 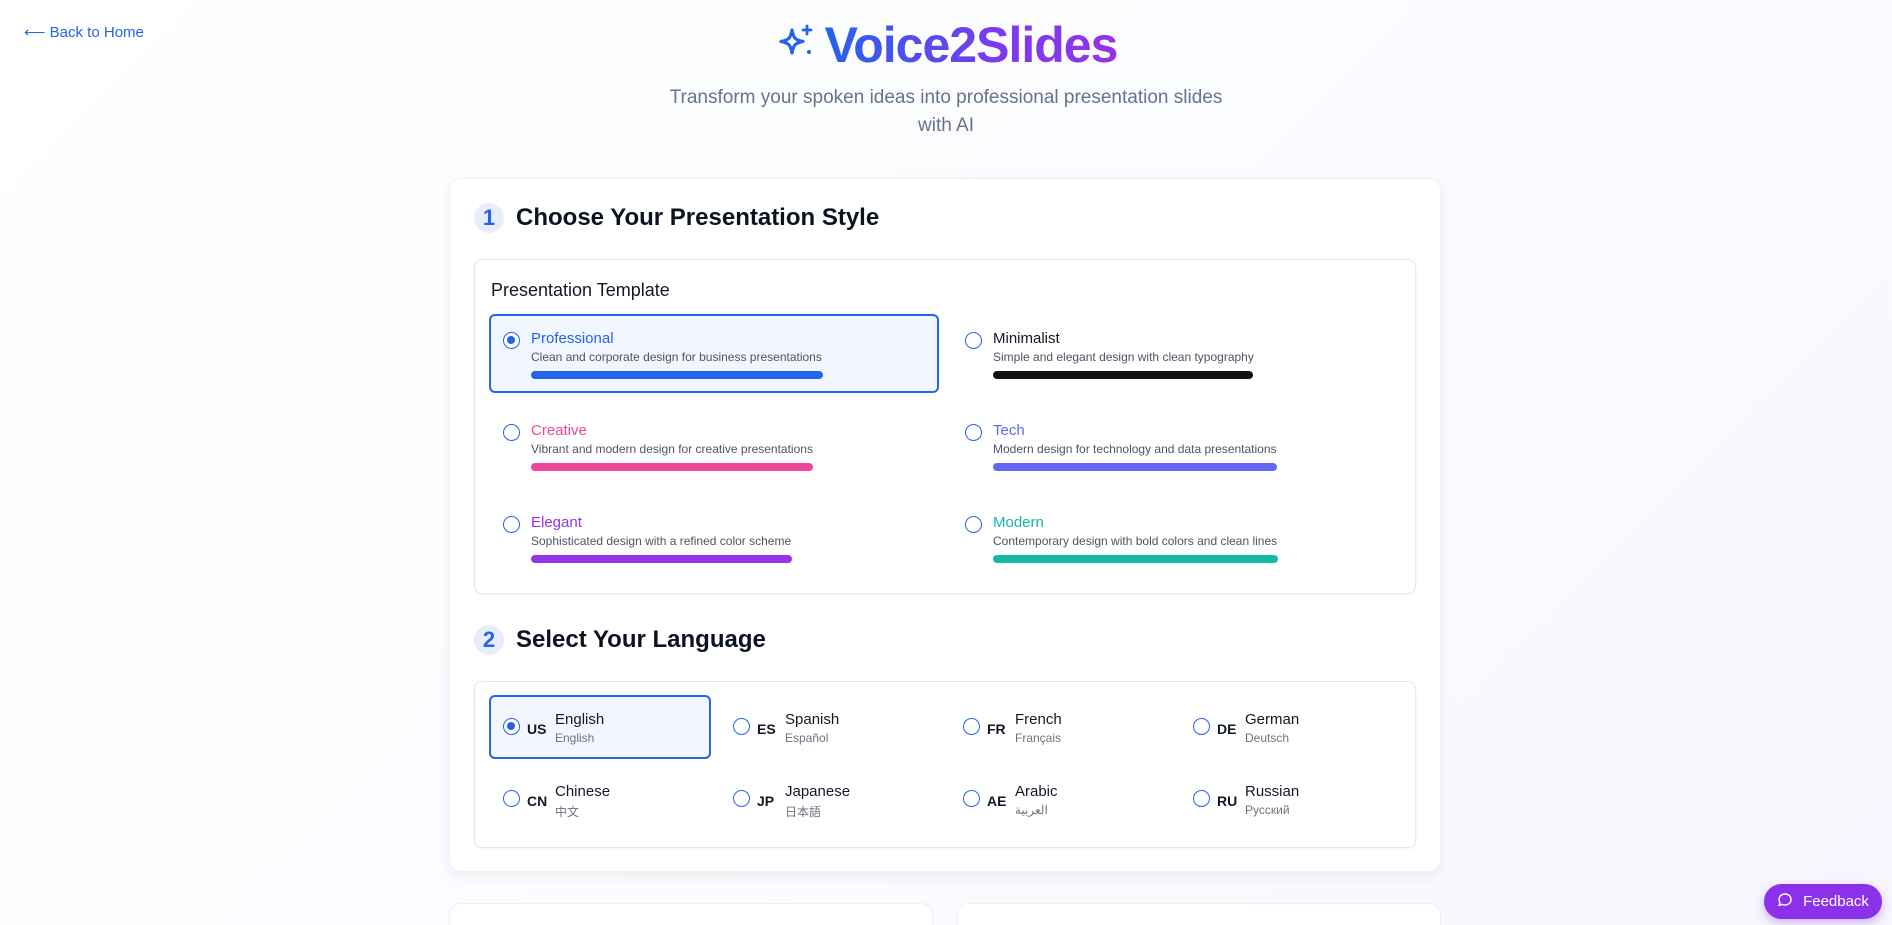 I want to click on sparkles-icon, so click(x=796, y=45).